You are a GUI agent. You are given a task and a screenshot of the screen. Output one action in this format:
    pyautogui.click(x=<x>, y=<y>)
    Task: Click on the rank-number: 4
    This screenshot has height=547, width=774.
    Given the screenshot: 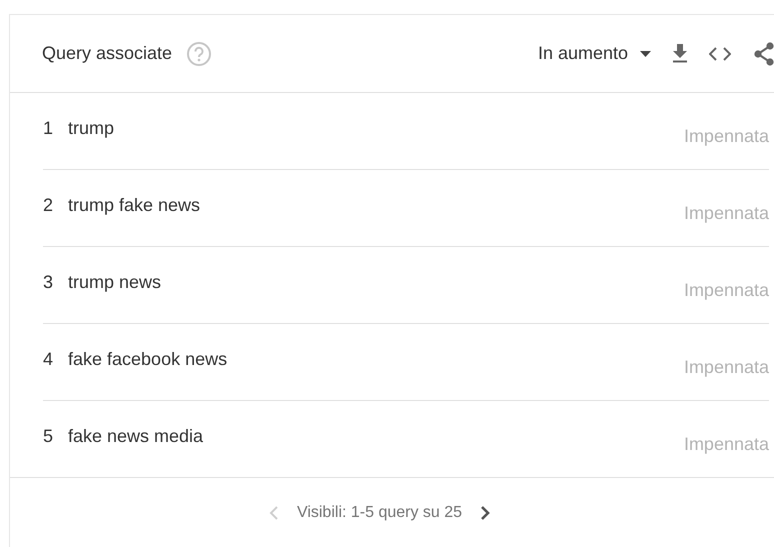 What is the action you would take?
    pyautogui.click(x=48, y=359)
    